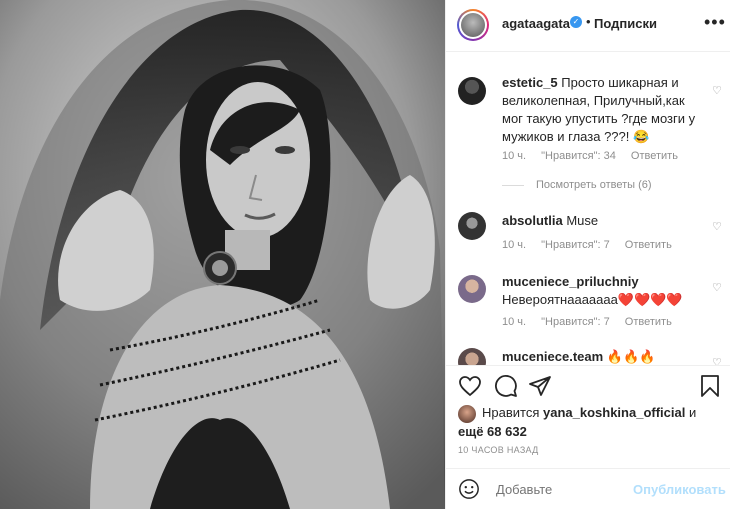  What do you see at coordinates (530, 82) in the screenshot?
I see `commenter-username: estetic_5` at bounding box center [530, 82].